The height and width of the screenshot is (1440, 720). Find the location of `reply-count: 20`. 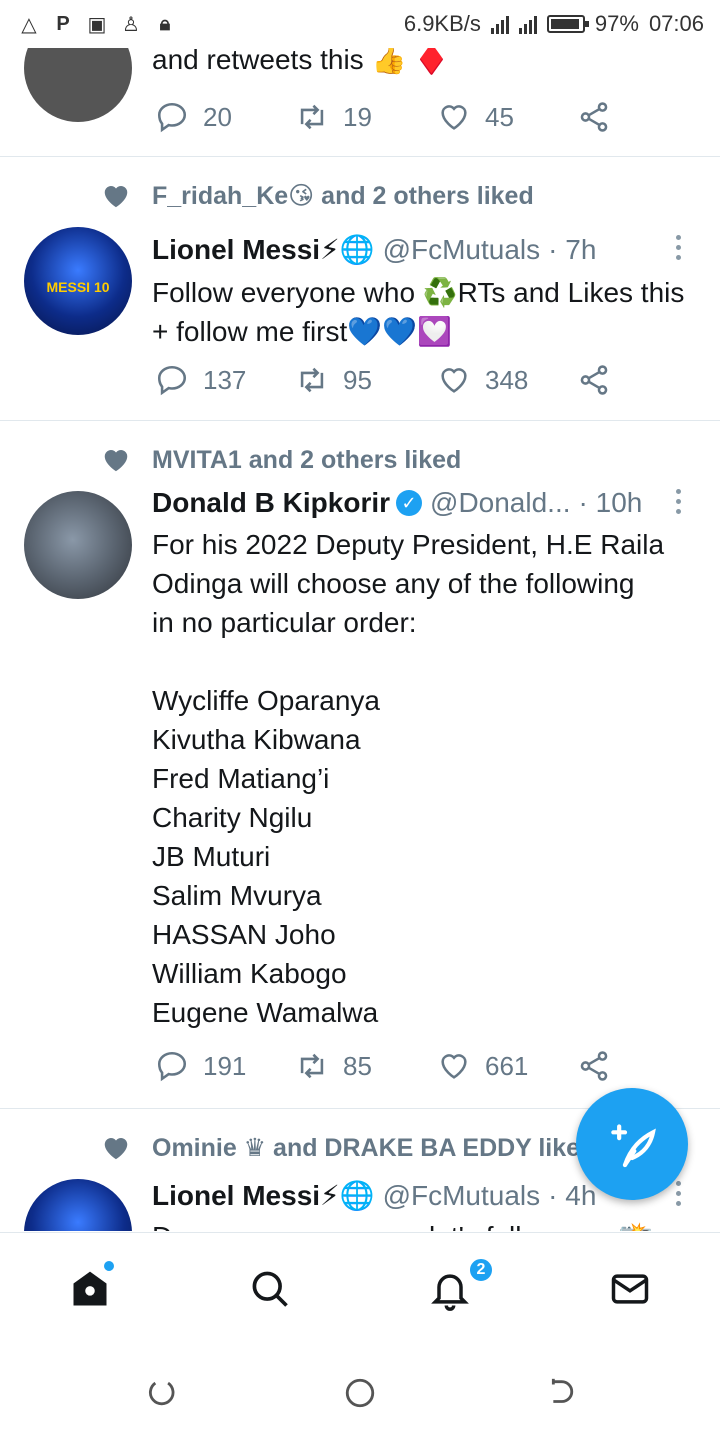

reply-count: 20 is located at coordinates (217, 116).